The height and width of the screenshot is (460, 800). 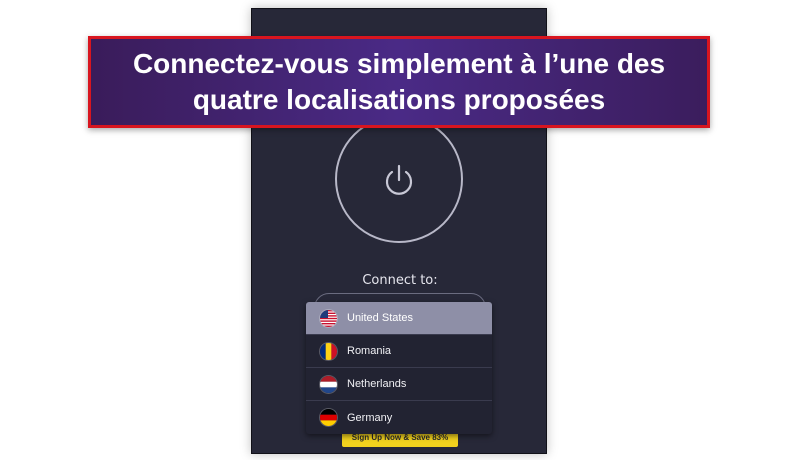 What do you see at coordinates (380, 318) in the screenshot?
I see `location-label: United States` at bounding box center [380, 318].